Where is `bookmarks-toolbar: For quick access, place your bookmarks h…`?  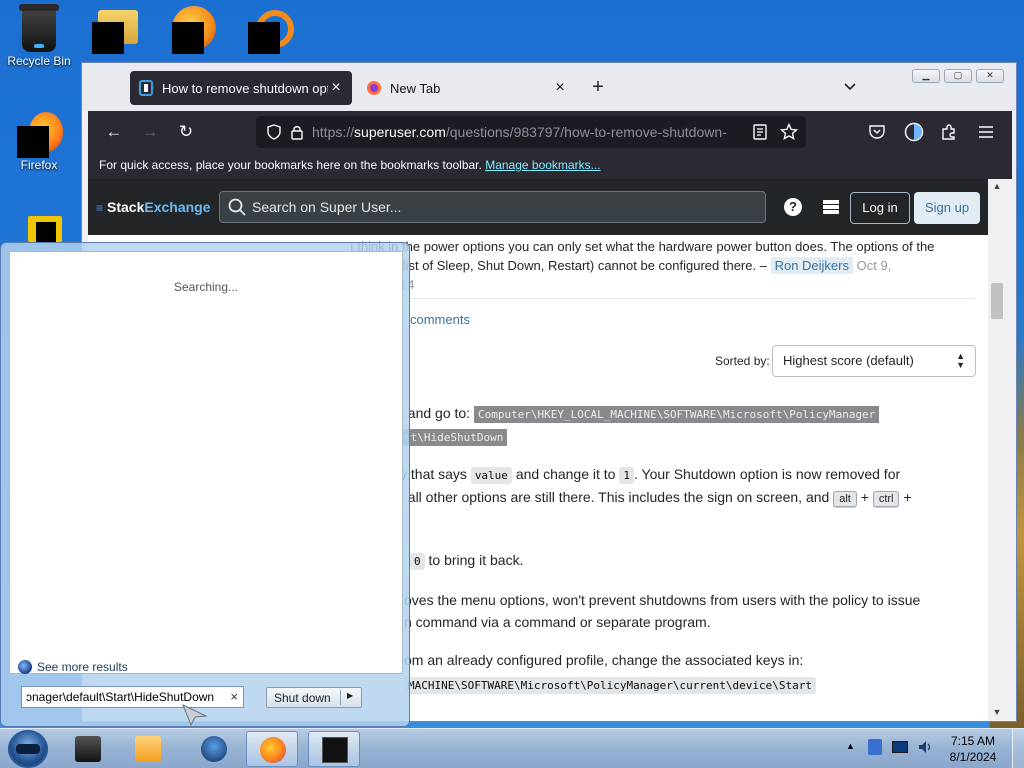 bookmarks-toolbar: For quick access, place your bookmarks h… is located at coordinates (550, 166).